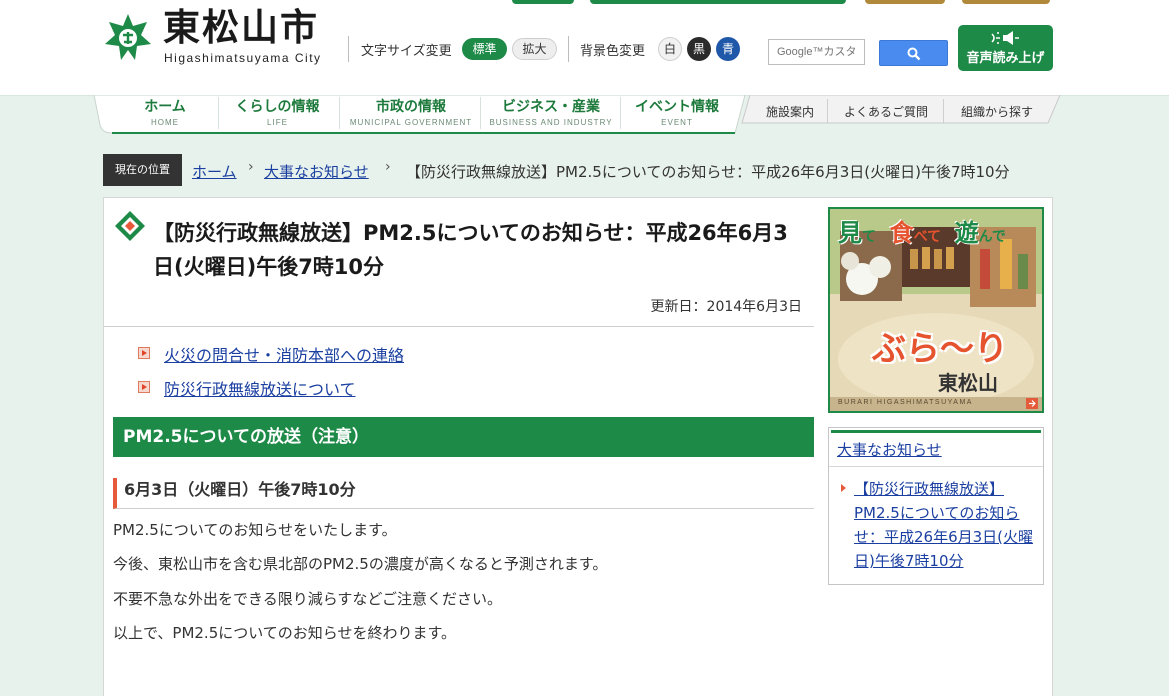 This screenshot has width=1169, height=696. What do you see at coordinates (165, 122) in the screenshot?
I see `nav-sublabel: HOME` at bounding box center [165, 122].